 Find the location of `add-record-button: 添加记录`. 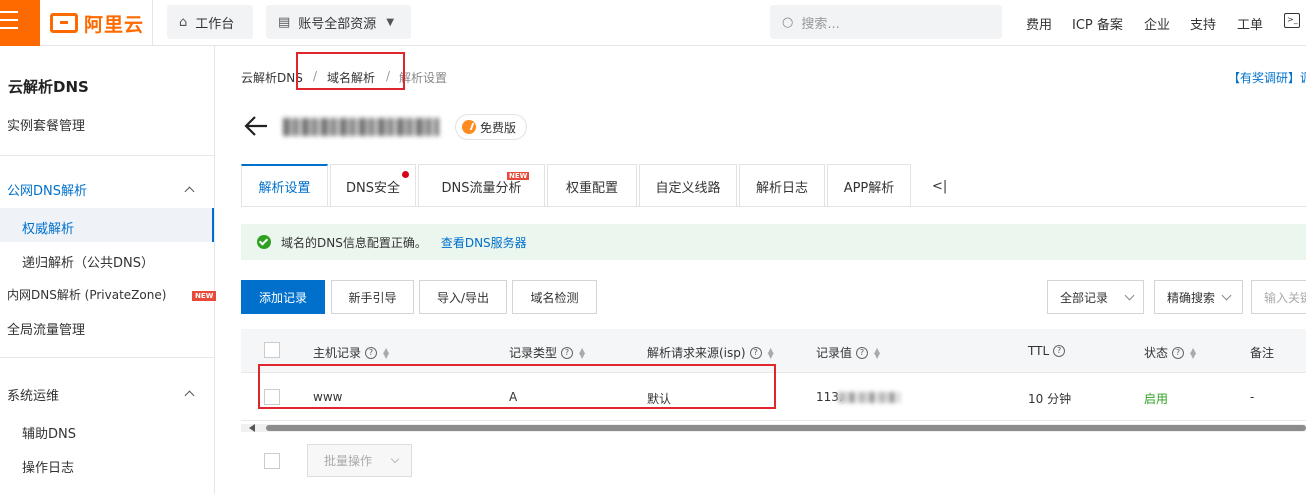

add-record-button: 添加记录 is located at coordinates (283, 297).